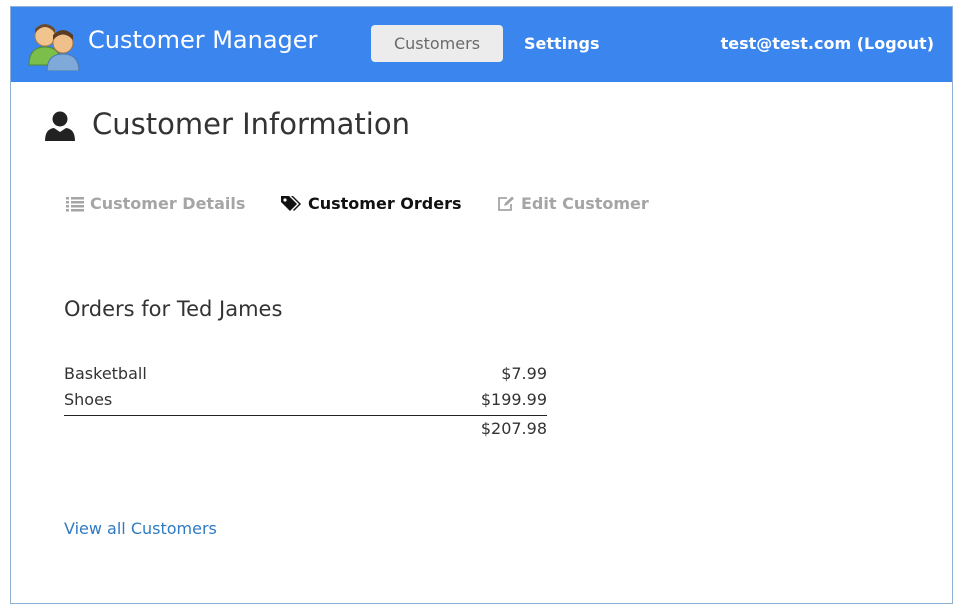 The image size is (954, 607). I want to click on order-product: Shoes, so click(88, 399).